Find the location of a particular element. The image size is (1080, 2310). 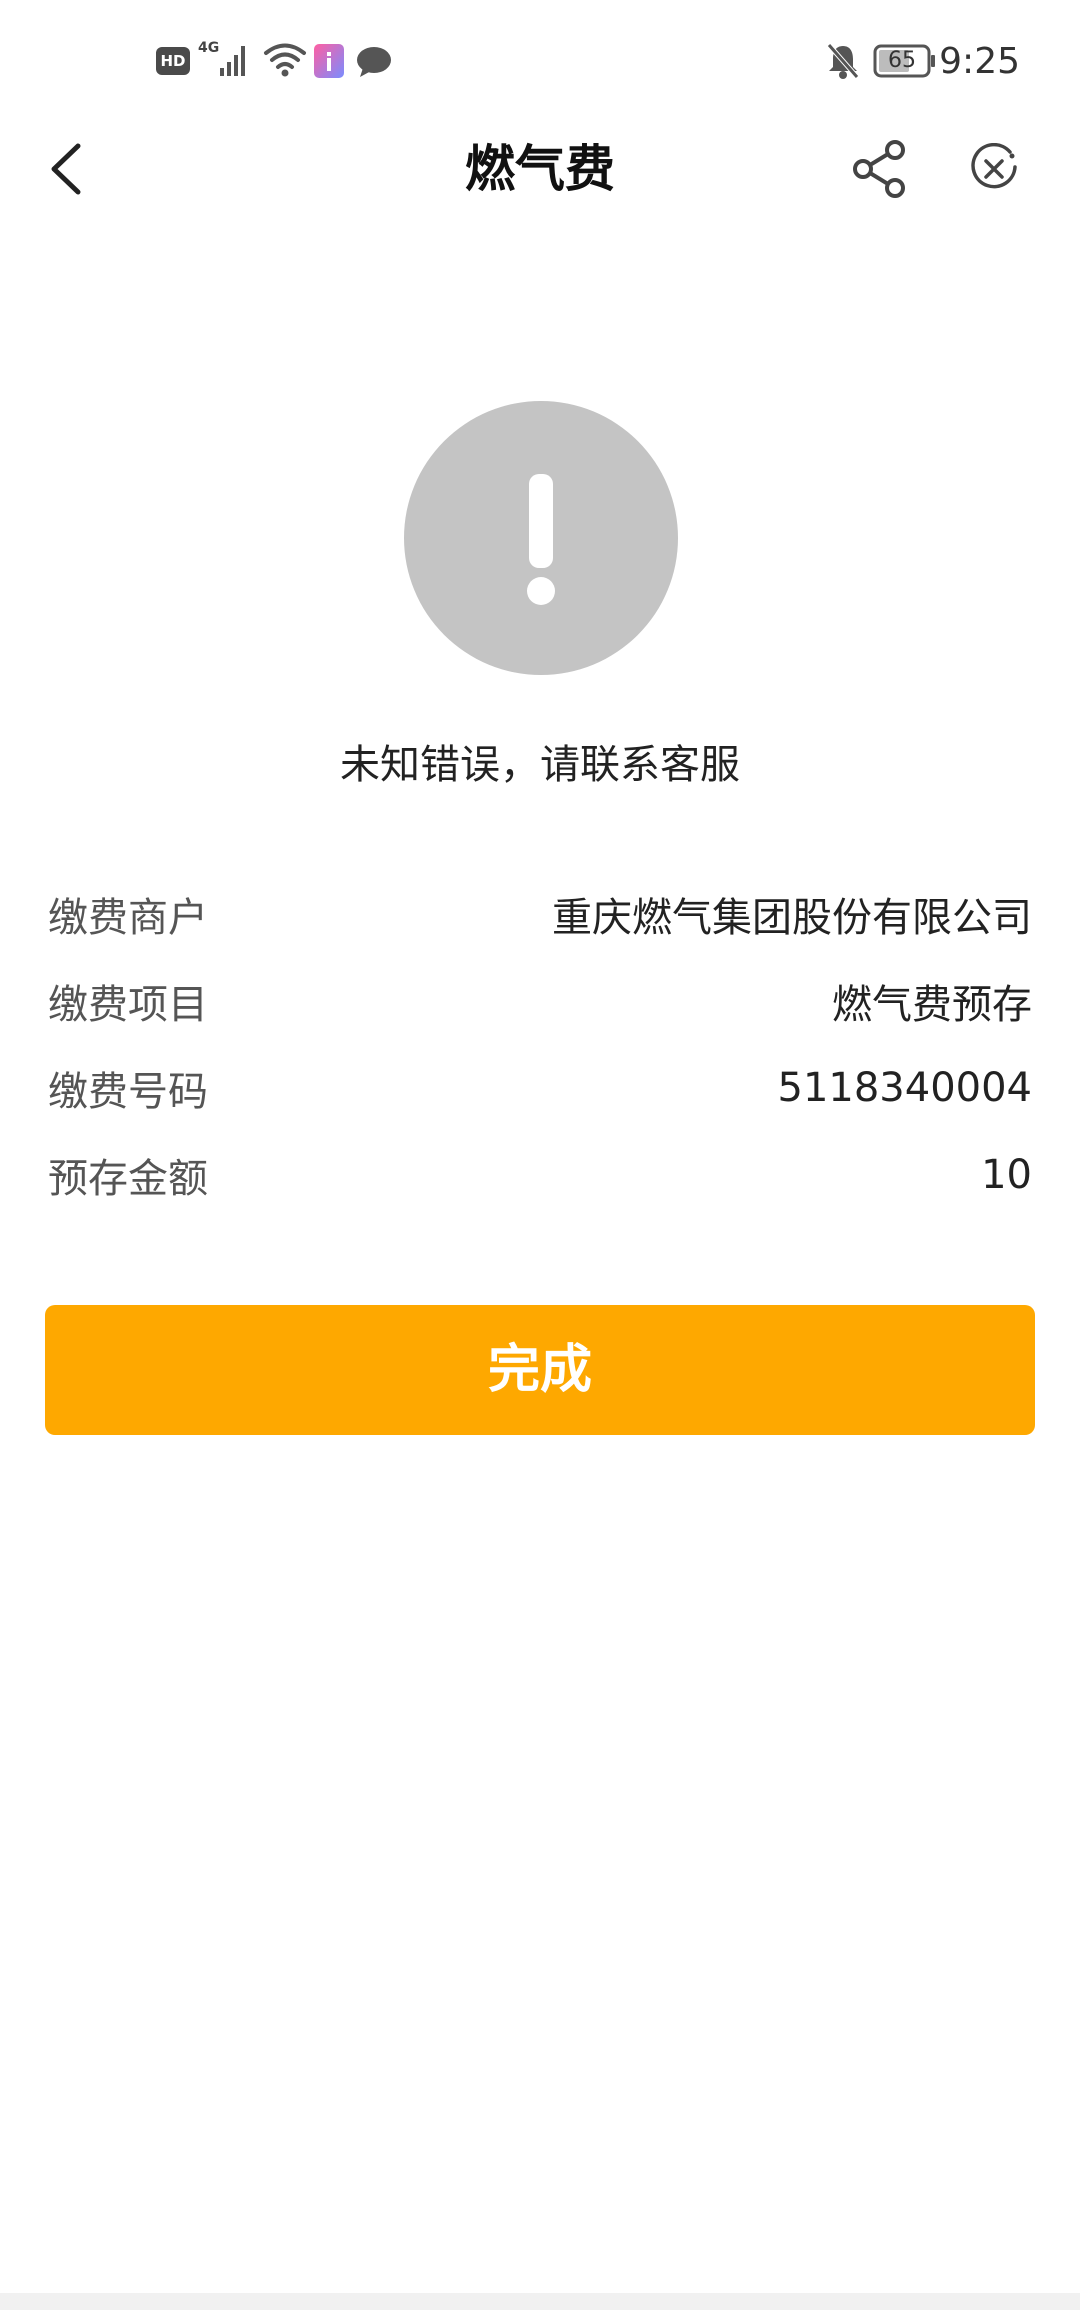

close-button is located at coordinates (994, 169).